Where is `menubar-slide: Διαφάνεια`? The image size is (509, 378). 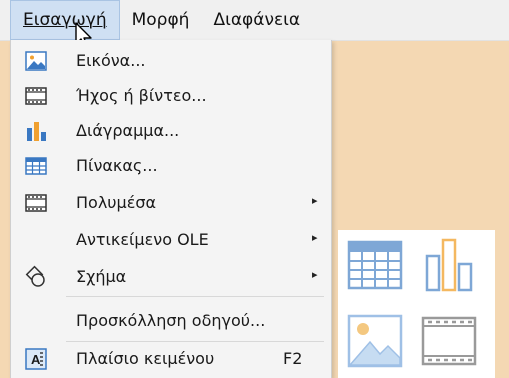 menubar-slide: Διαφάνεια is located at coordinates (256, 20).